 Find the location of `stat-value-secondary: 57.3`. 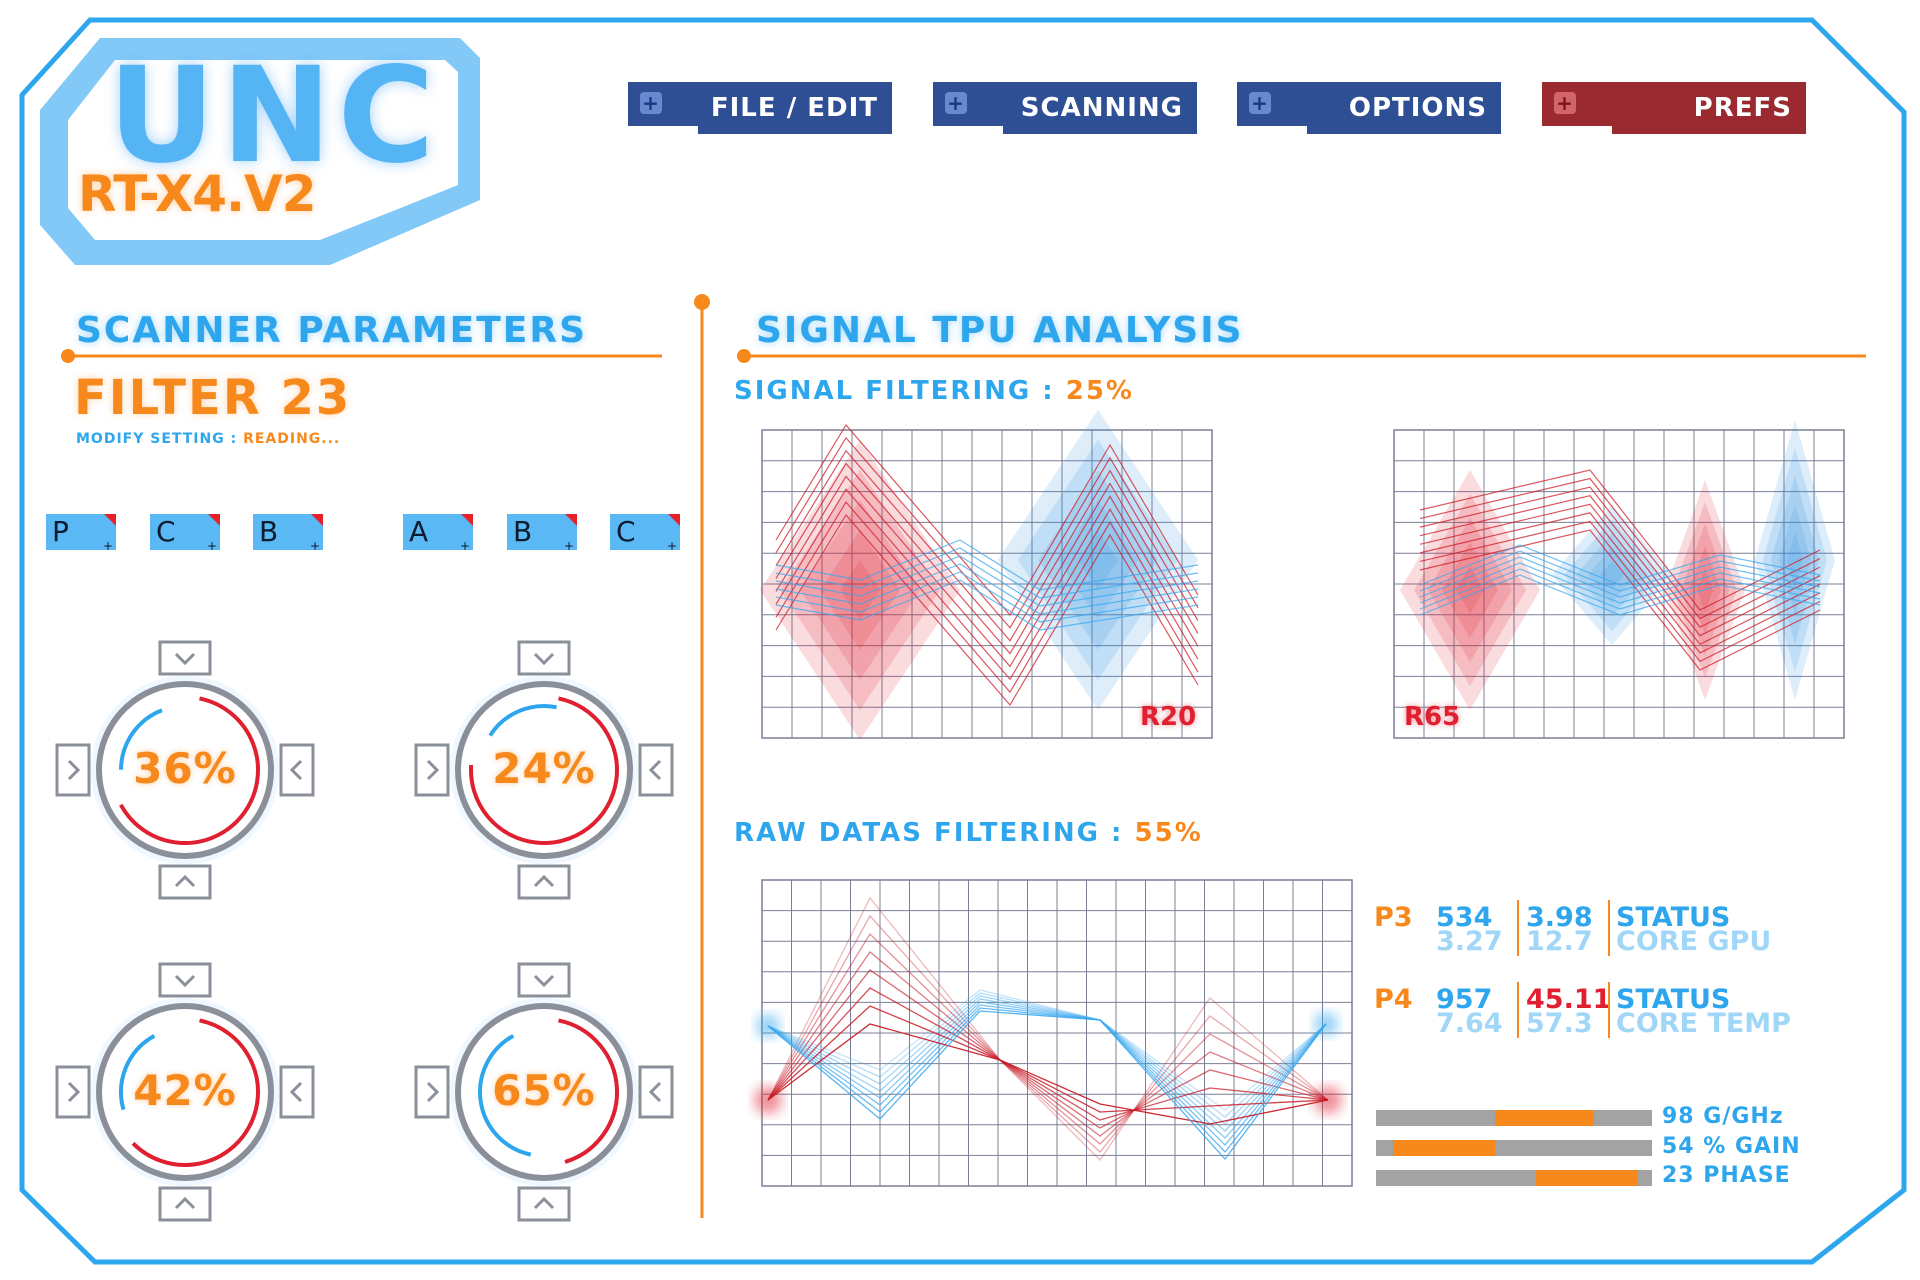

stat-value-secondary: 57.3 is located at coordinates (1559, 1023).